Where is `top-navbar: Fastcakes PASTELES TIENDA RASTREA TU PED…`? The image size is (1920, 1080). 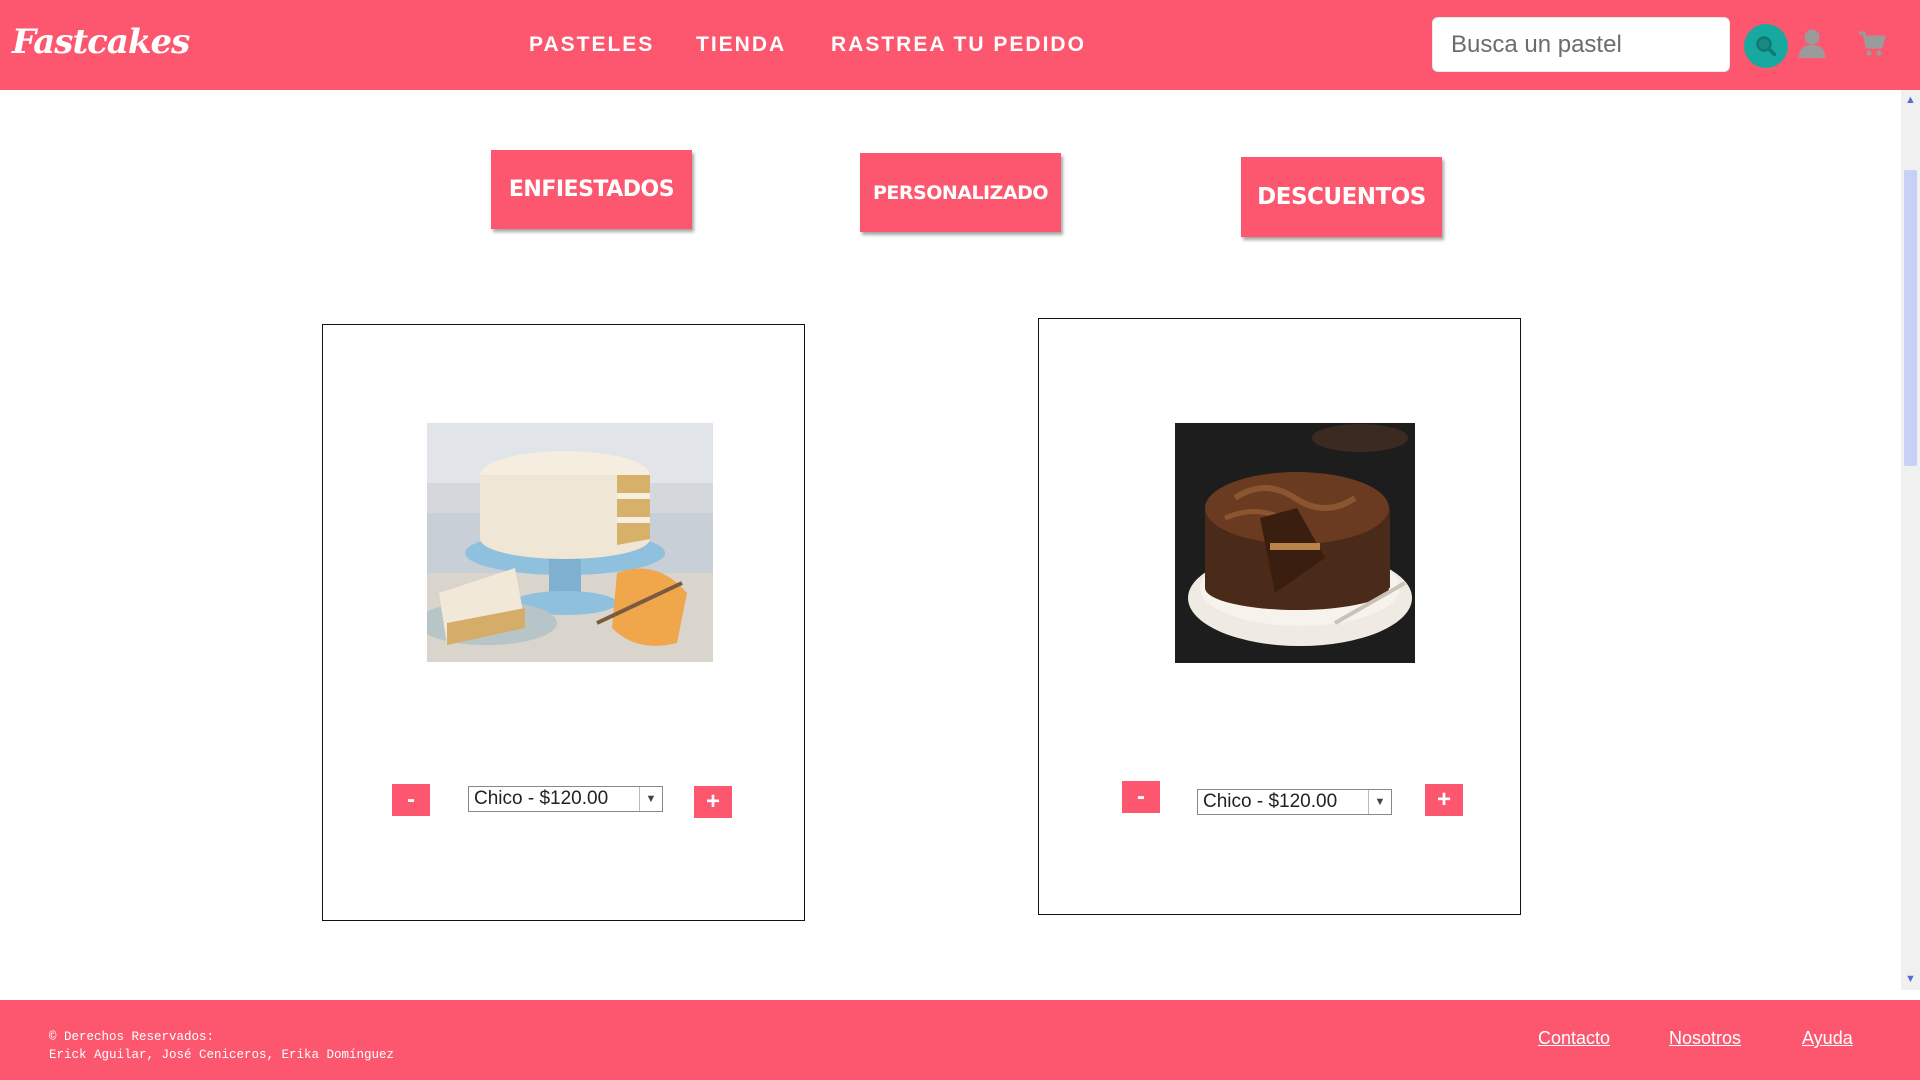 top-navbar: Fastcakes PASTELES TIENDA RASTREA TU PED… is located at coordinates (960, 45).